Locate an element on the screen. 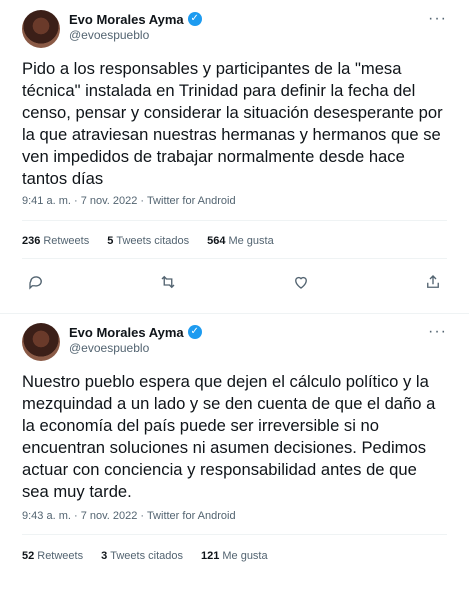 The image size is (469, 589). retweets-count: 52 is located at coordinates (28, 556).